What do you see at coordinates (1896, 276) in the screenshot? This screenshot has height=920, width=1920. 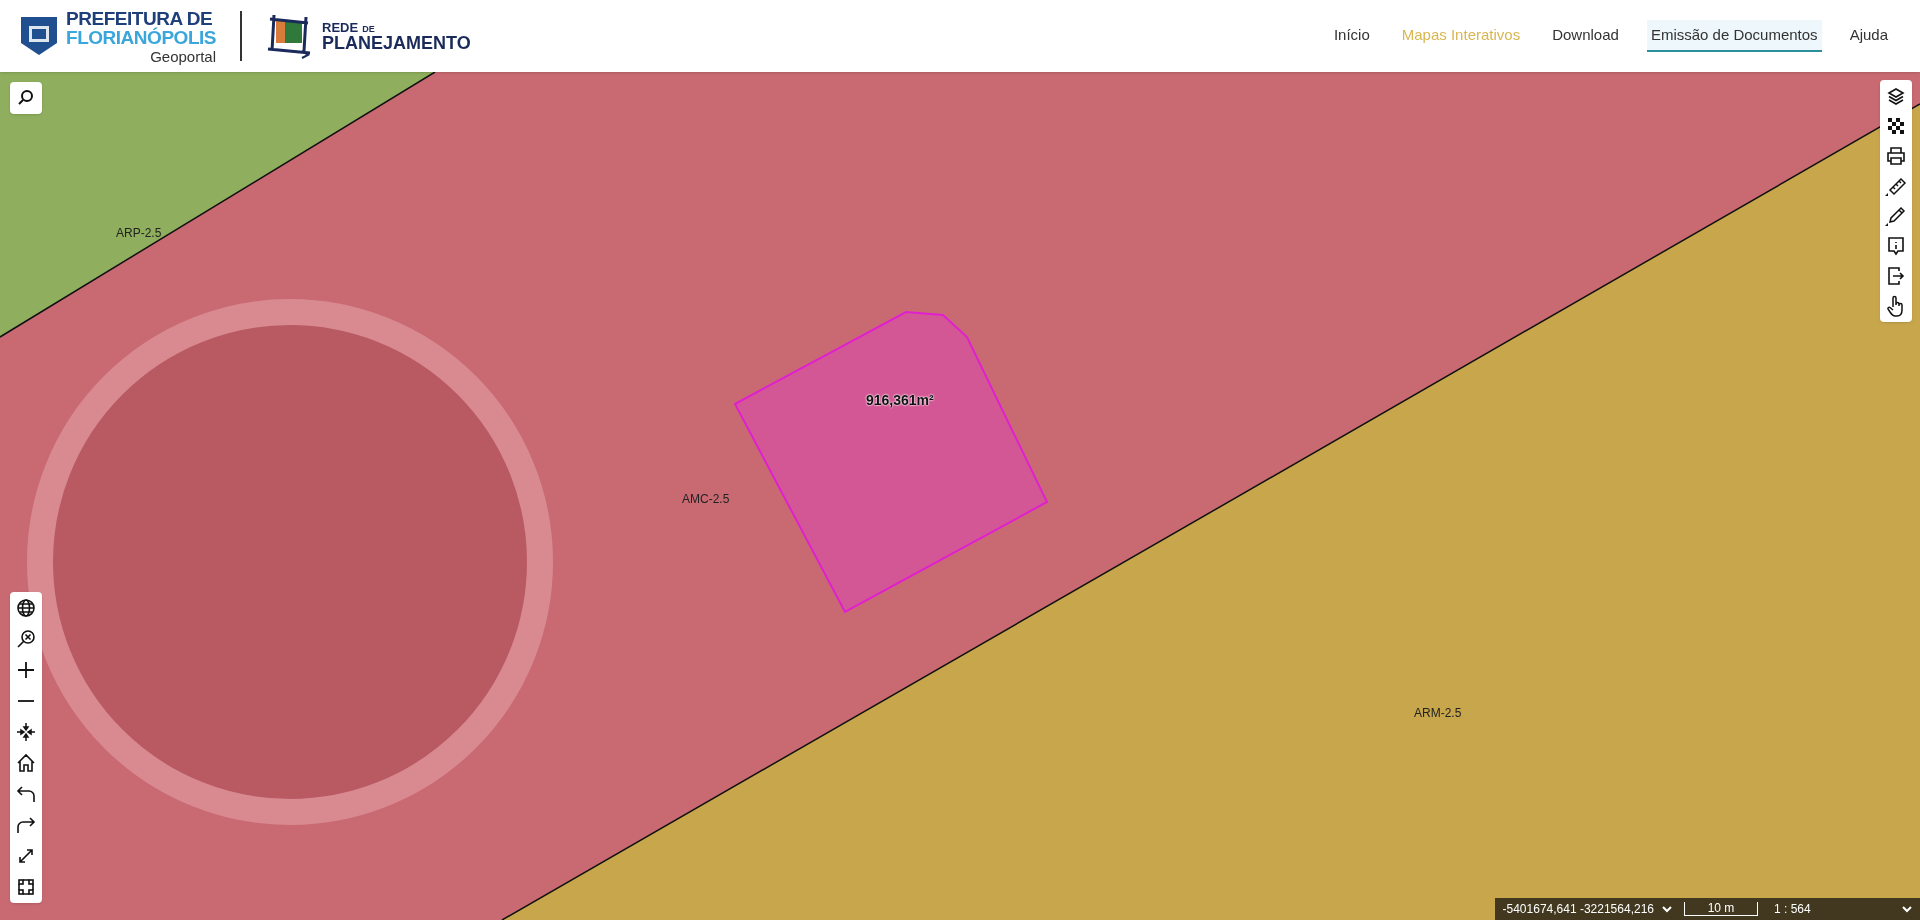 I see `exit-arrow-icon` at bounding box center [1896, 276].